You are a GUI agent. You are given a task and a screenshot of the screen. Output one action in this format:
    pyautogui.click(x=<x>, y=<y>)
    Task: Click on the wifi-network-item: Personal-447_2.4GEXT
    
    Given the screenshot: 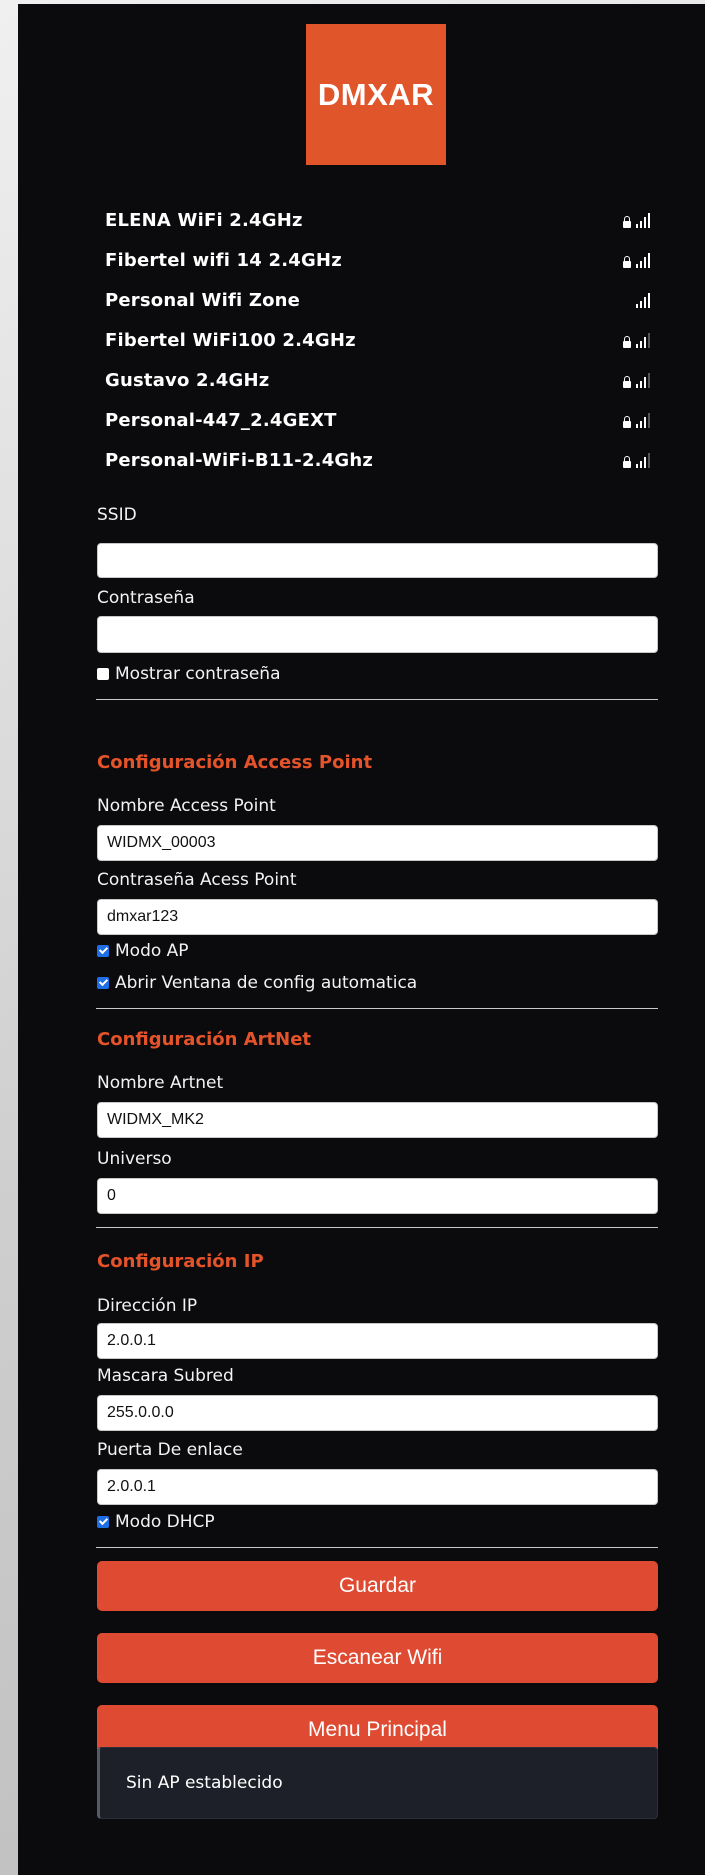 What is the action you would take?
    pyautogui.click(x=381, y=420)
    